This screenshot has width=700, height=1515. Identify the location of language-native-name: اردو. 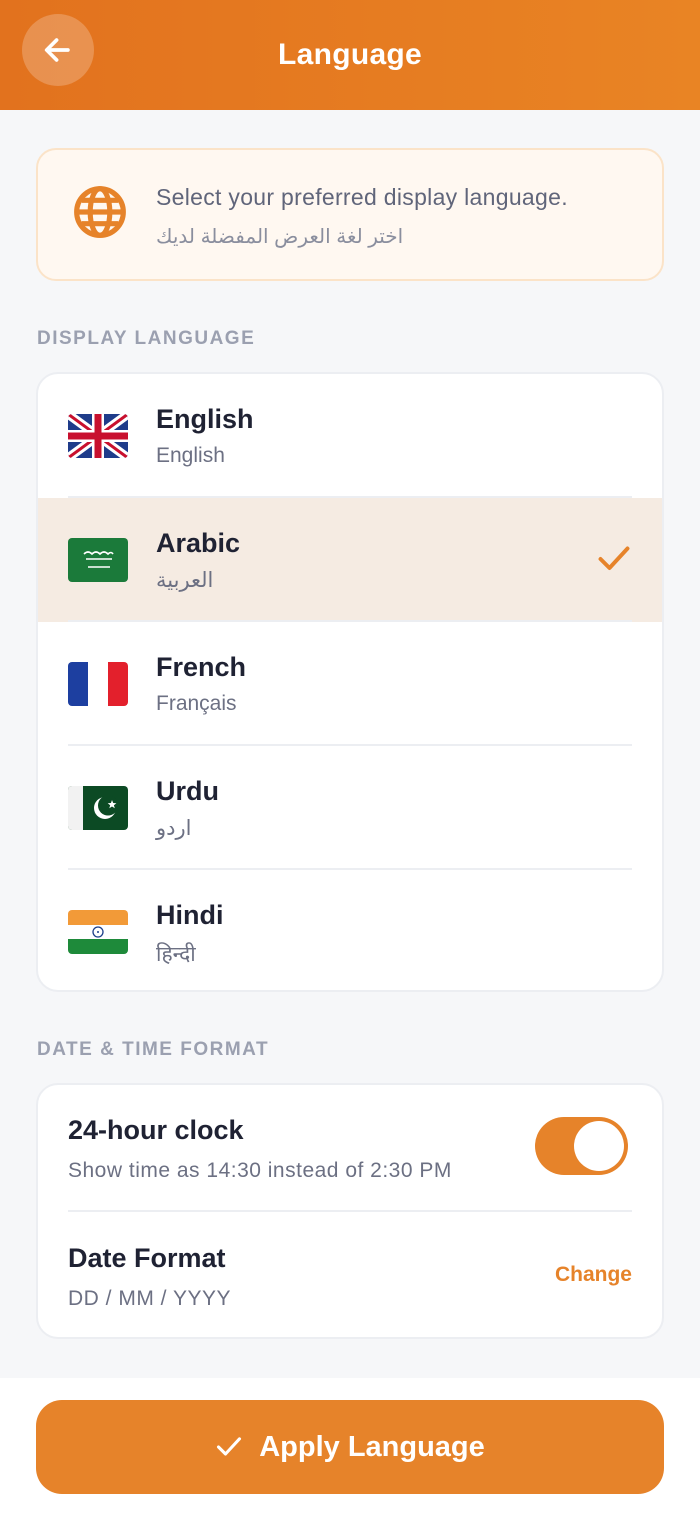
(174, 828).